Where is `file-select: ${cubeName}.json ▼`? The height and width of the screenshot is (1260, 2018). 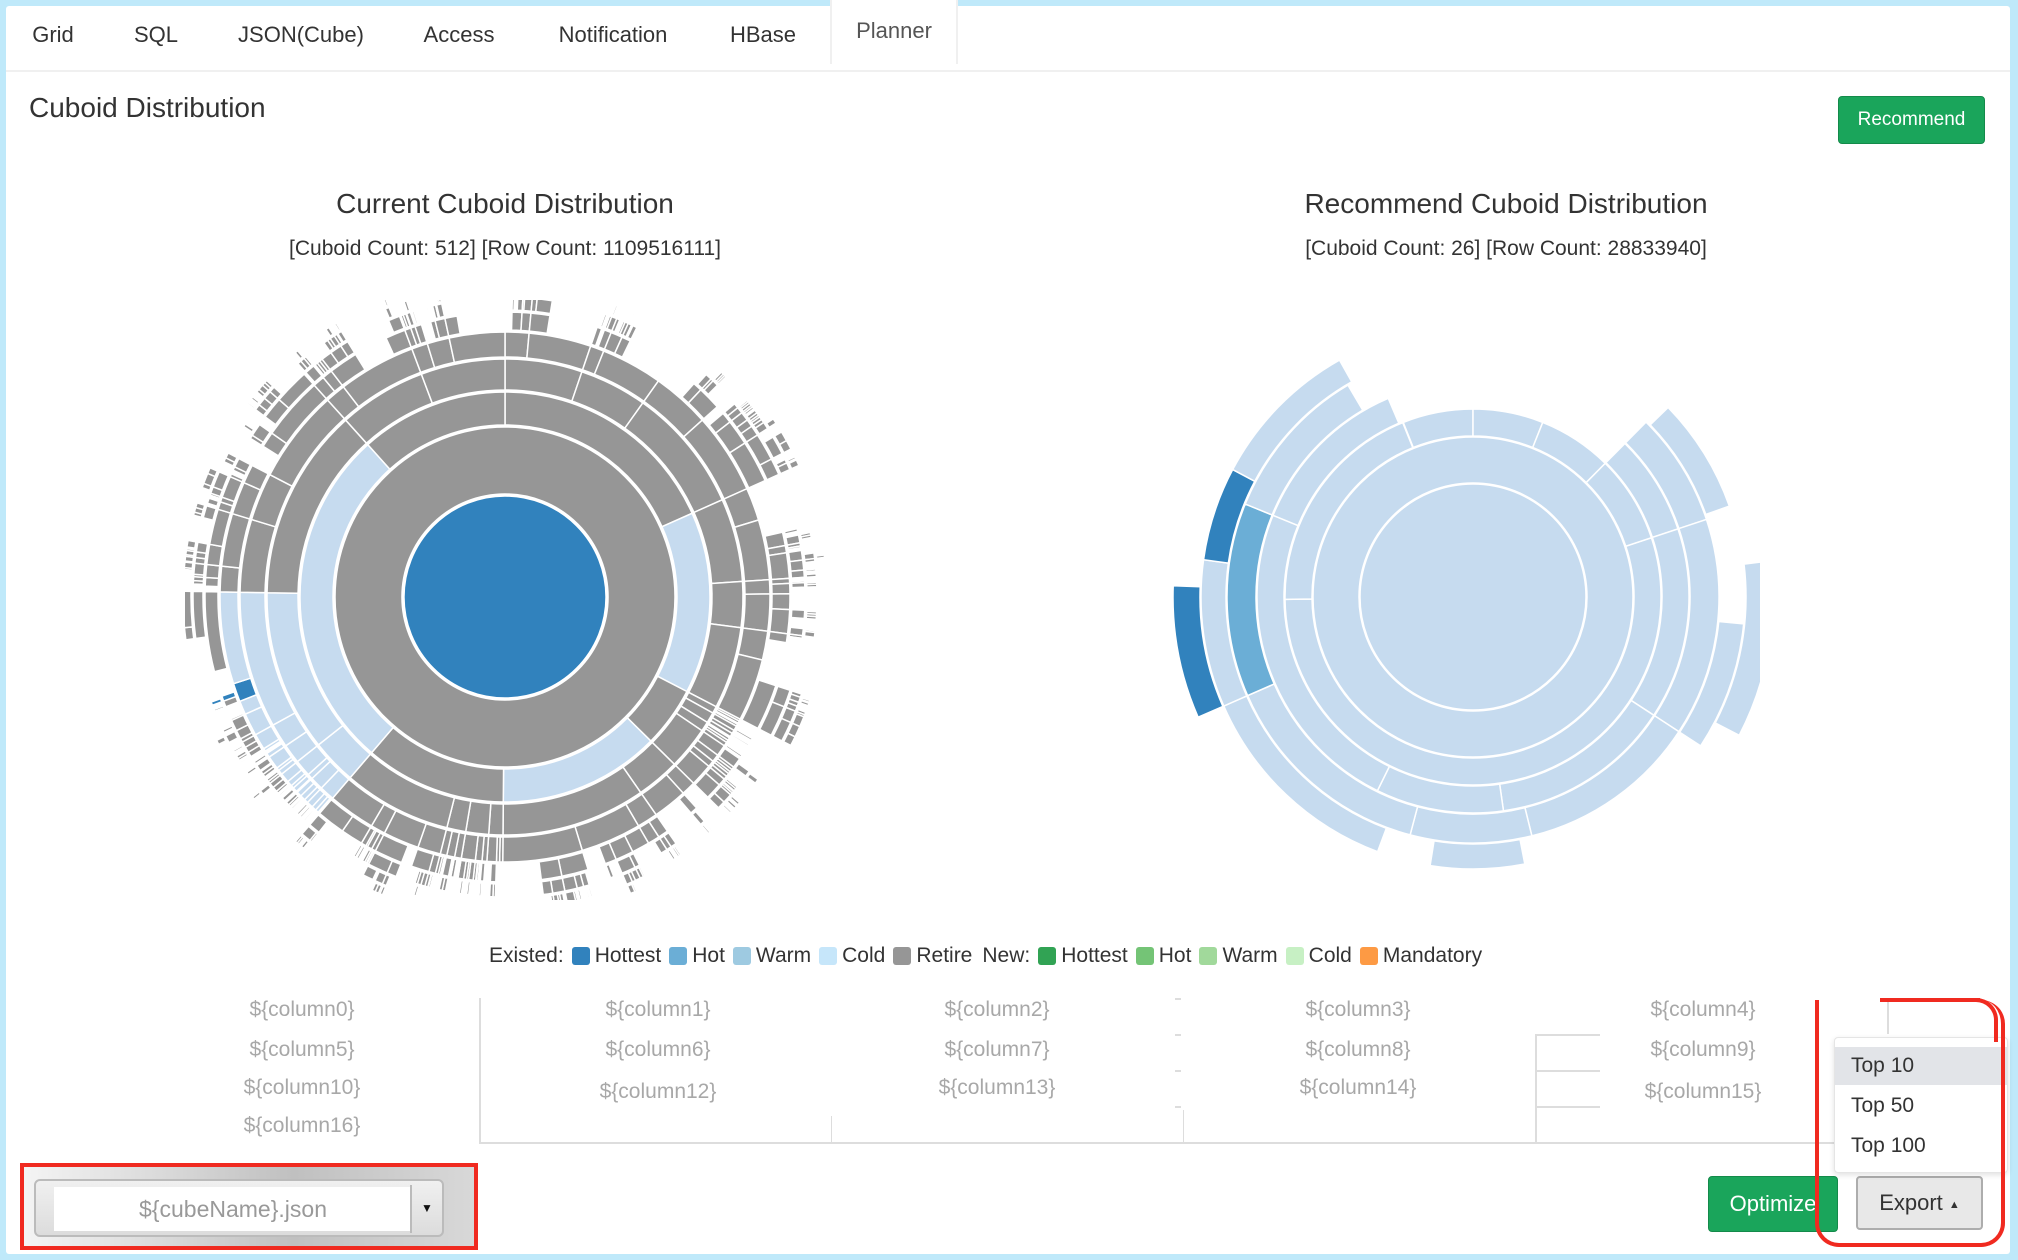
file-select: ${cubeName}.json ▼ is located at coordinates (239, 1208).